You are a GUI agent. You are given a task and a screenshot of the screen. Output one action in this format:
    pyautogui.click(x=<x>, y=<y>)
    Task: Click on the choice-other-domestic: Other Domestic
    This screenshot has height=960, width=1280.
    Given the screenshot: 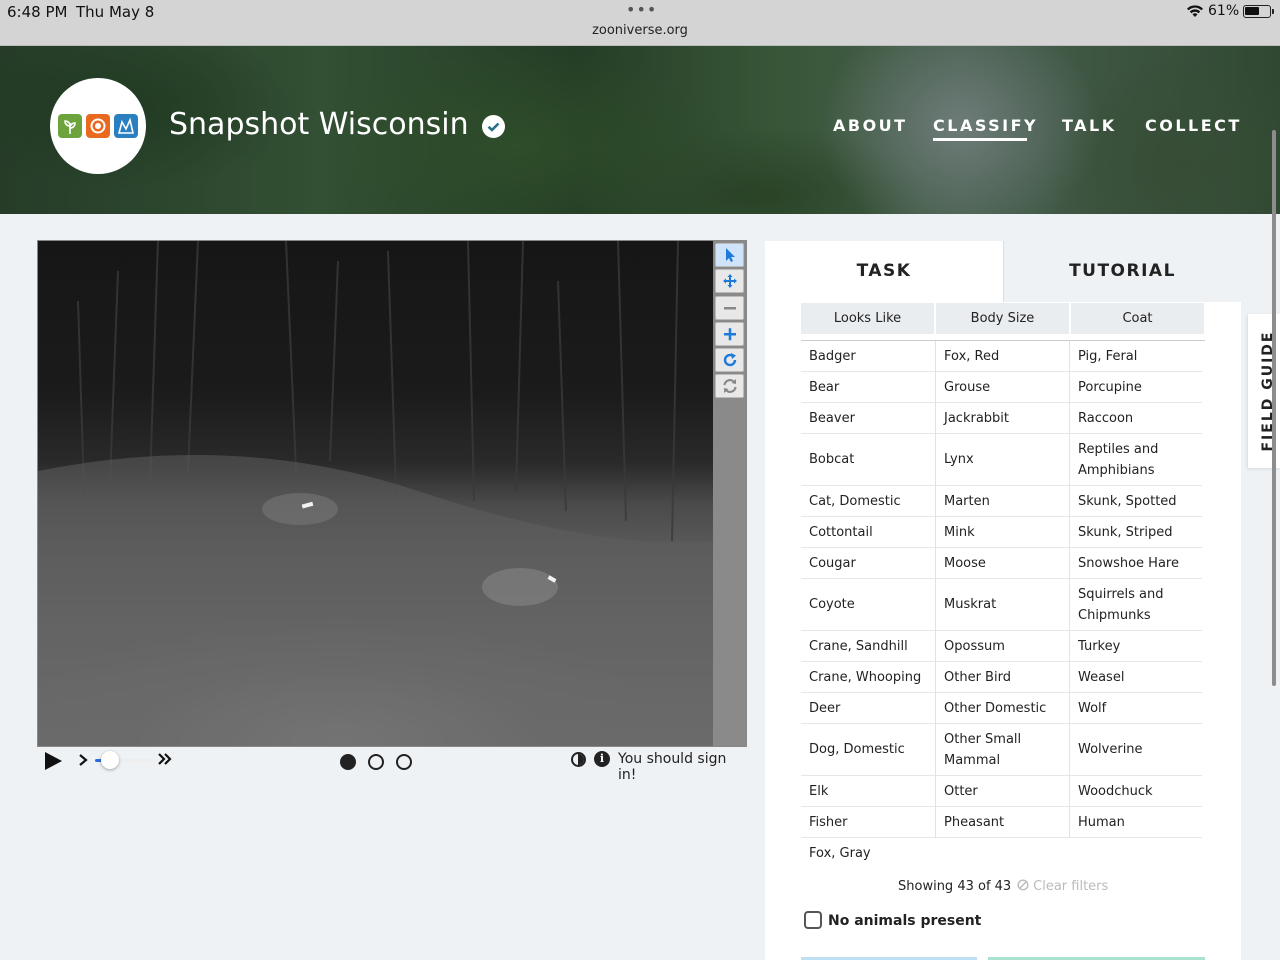 What is the action you would take?
    pyautogui.click(x=1002, y=708)
    